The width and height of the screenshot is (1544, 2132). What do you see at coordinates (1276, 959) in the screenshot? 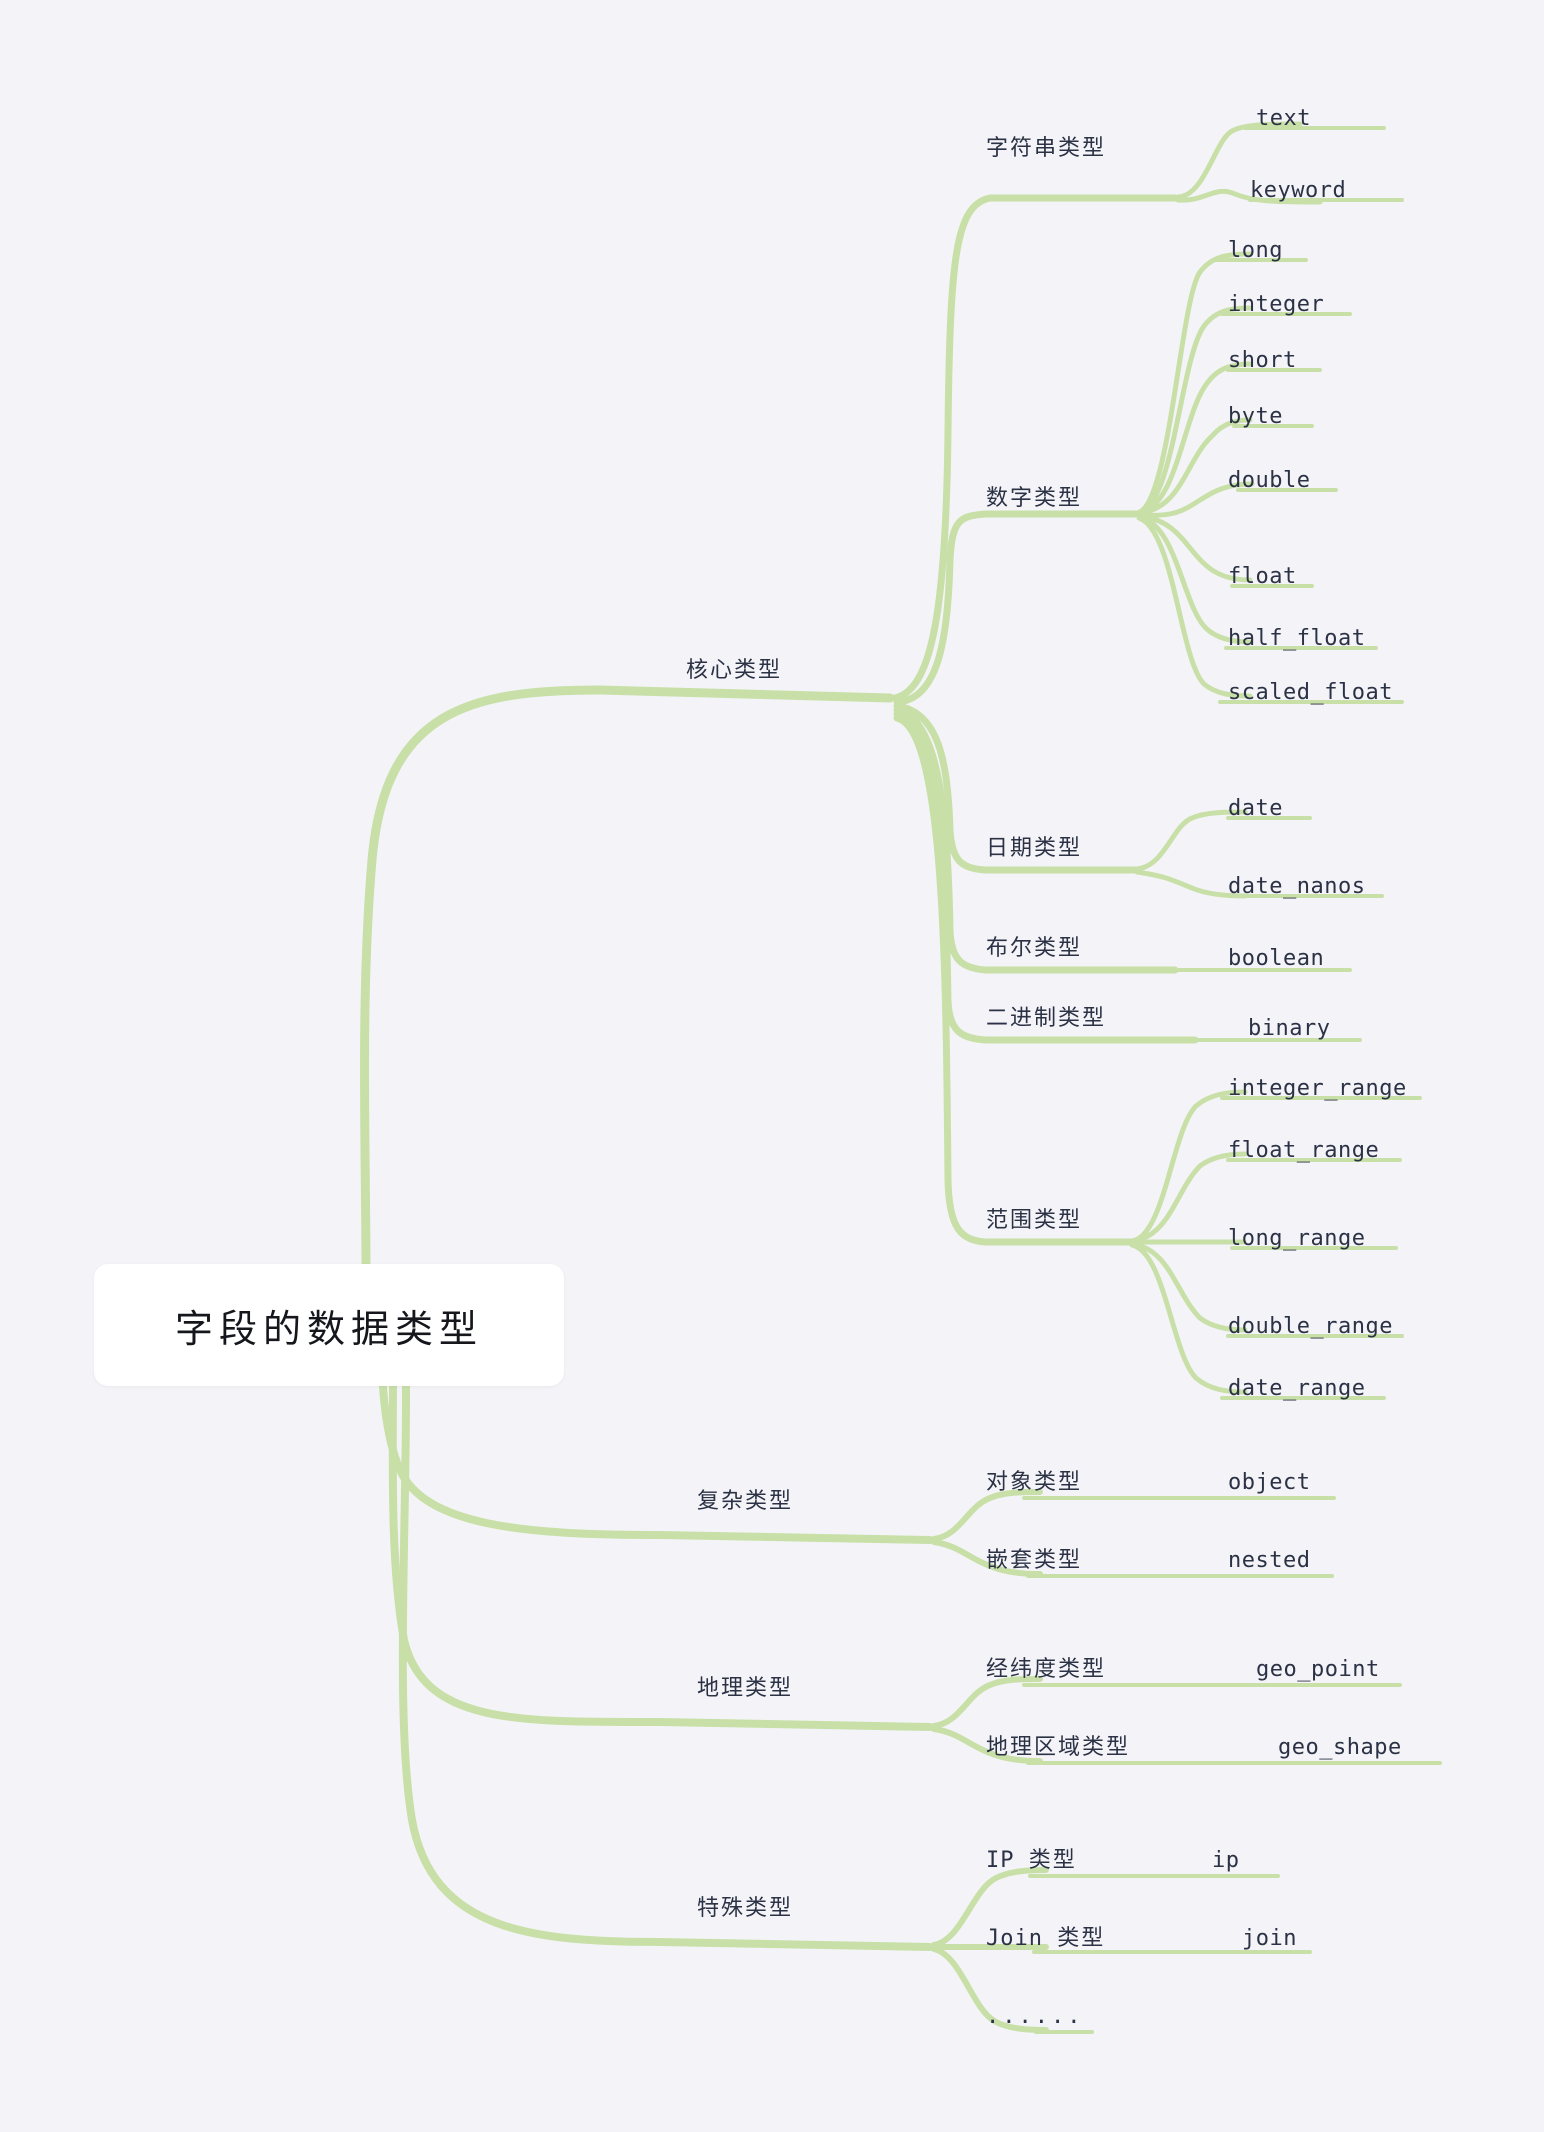
I see `leaf-boolean: boolean` at bounding box center [1276, 959].